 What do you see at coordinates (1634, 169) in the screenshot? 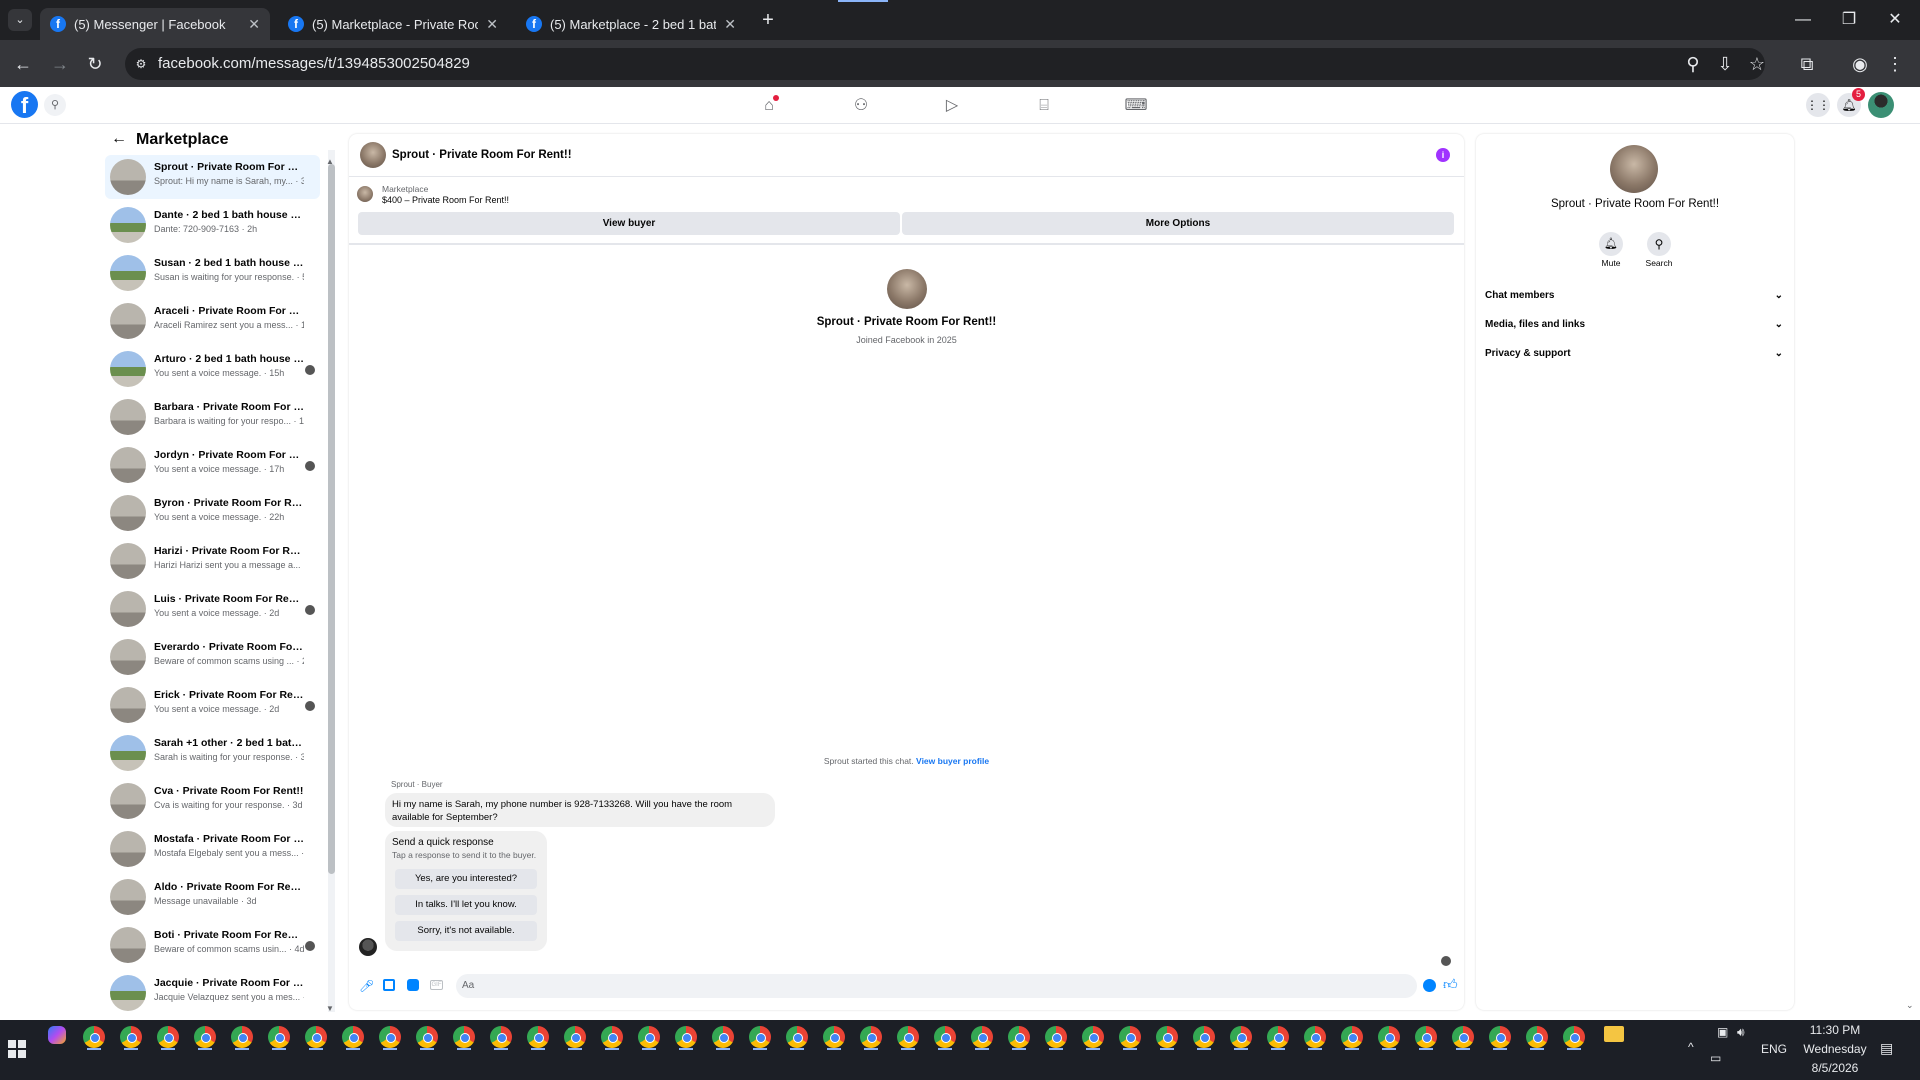
I see `details-avatar` at bounding box center [1634, 169].